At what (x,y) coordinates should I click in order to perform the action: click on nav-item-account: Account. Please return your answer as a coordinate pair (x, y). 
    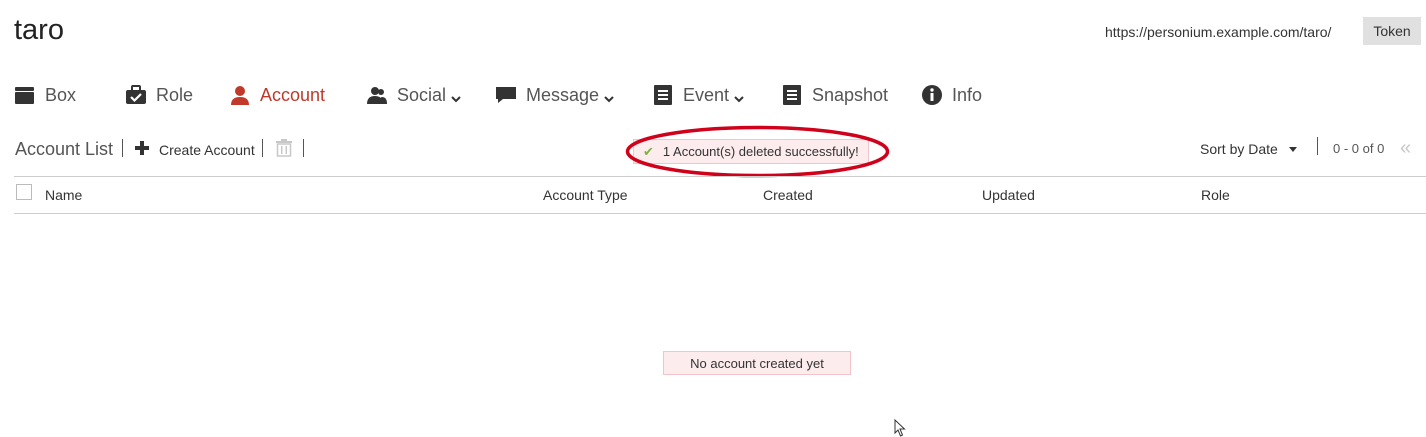
    Looking at the image, I should click on (277, 95).